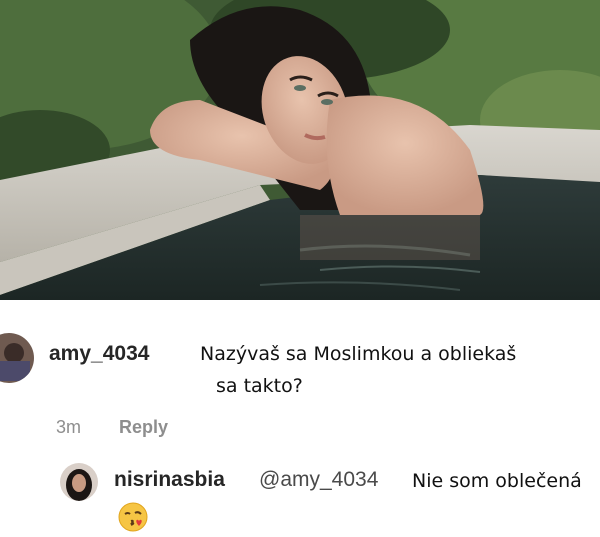 This screenshot has height=537, width=600. I want to click on comment-text-continued: sa takto?, so click(259, 386).